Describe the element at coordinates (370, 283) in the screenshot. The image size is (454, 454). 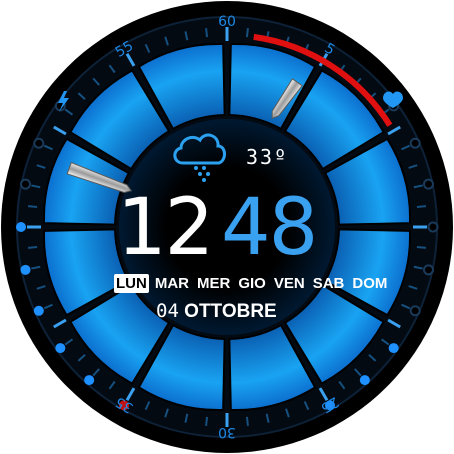
I see `weekday-dom: DOM` at that location.